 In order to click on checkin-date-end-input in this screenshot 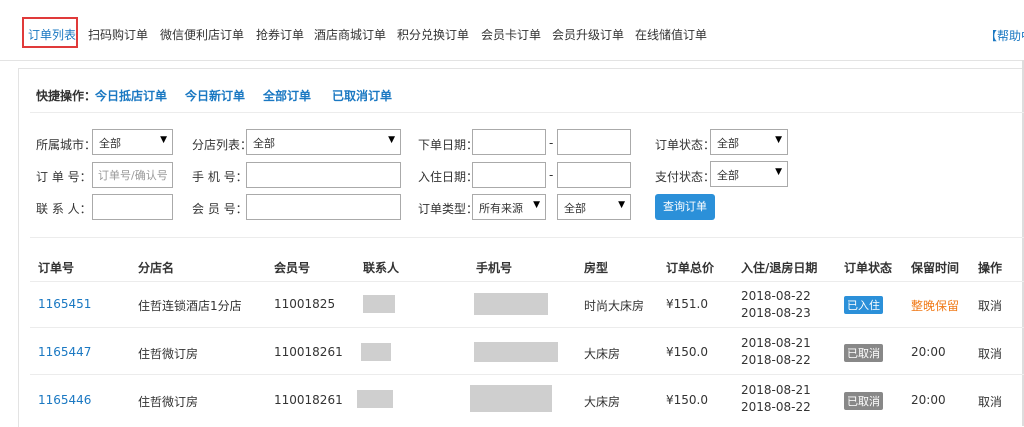, I will do `click(594, 175)`.